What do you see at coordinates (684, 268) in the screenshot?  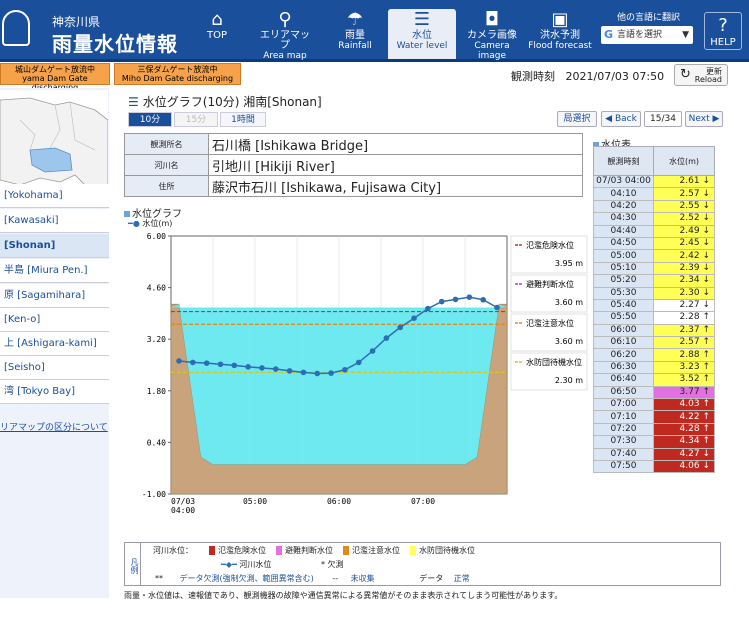 I see `row-level: 2.39 ↓` at bounding box center [684, 268].